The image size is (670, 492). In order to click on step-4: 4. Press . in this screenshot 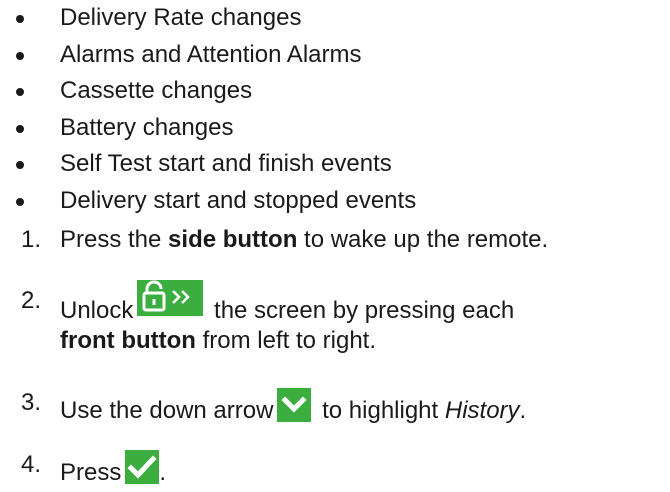, I will do `click(335, 470)`.